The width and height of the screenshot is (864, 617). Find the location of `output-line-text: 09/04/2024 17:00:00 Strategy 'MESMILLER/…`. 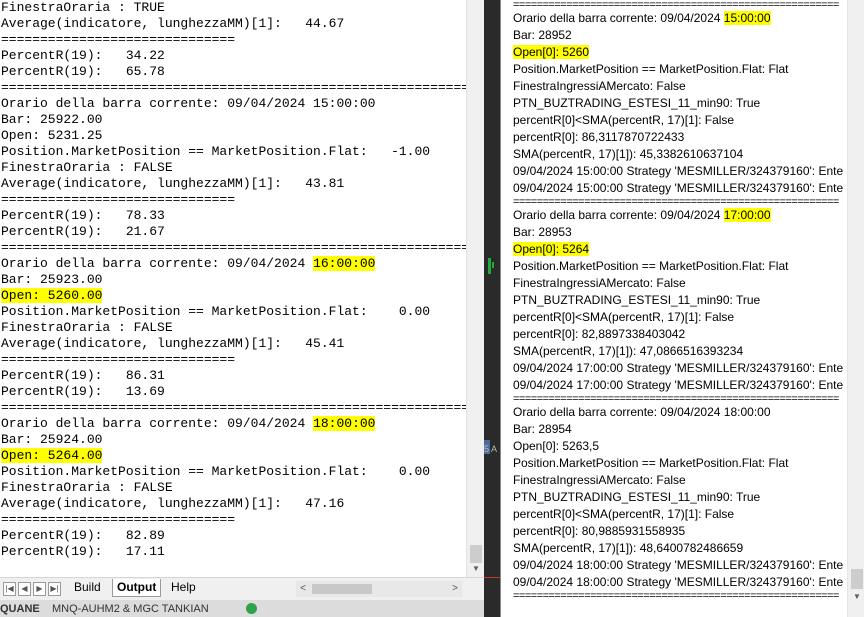

output-line-text: 09/04/2024 17:00:00 Strategy 'MESMILLER/… is located at coordinates (678, 385).